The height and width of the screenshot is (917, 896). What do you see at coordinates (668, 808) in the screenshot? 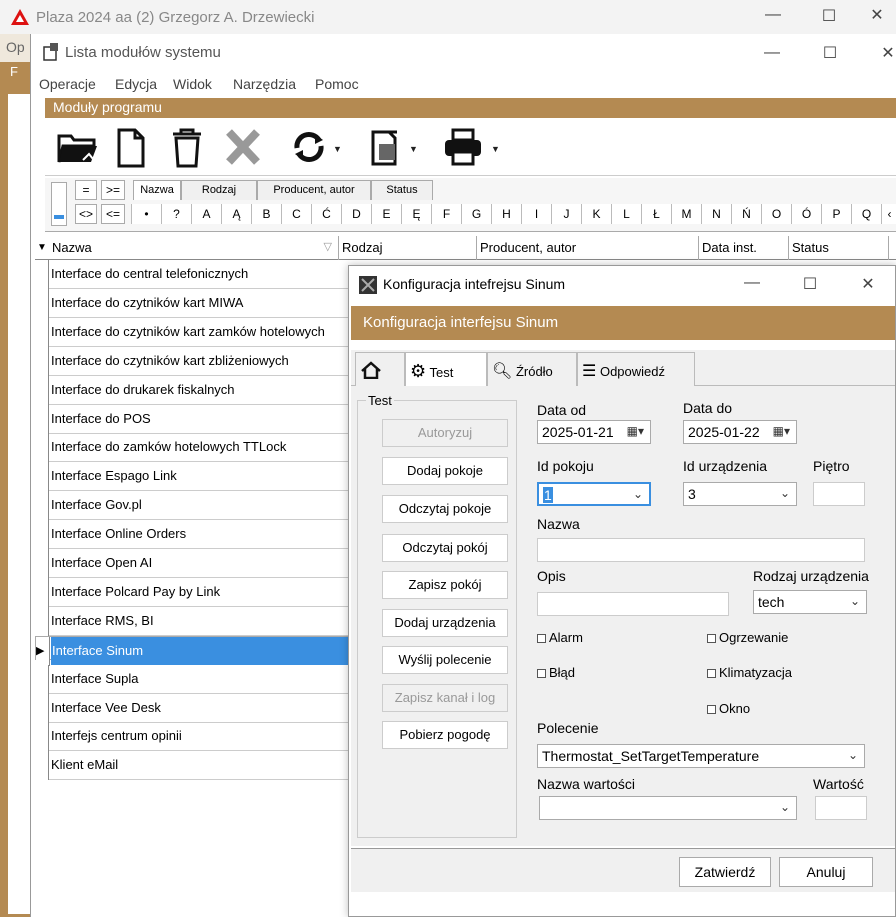
I see `value-name-select: ⌄` at bounding box center [668, 808].